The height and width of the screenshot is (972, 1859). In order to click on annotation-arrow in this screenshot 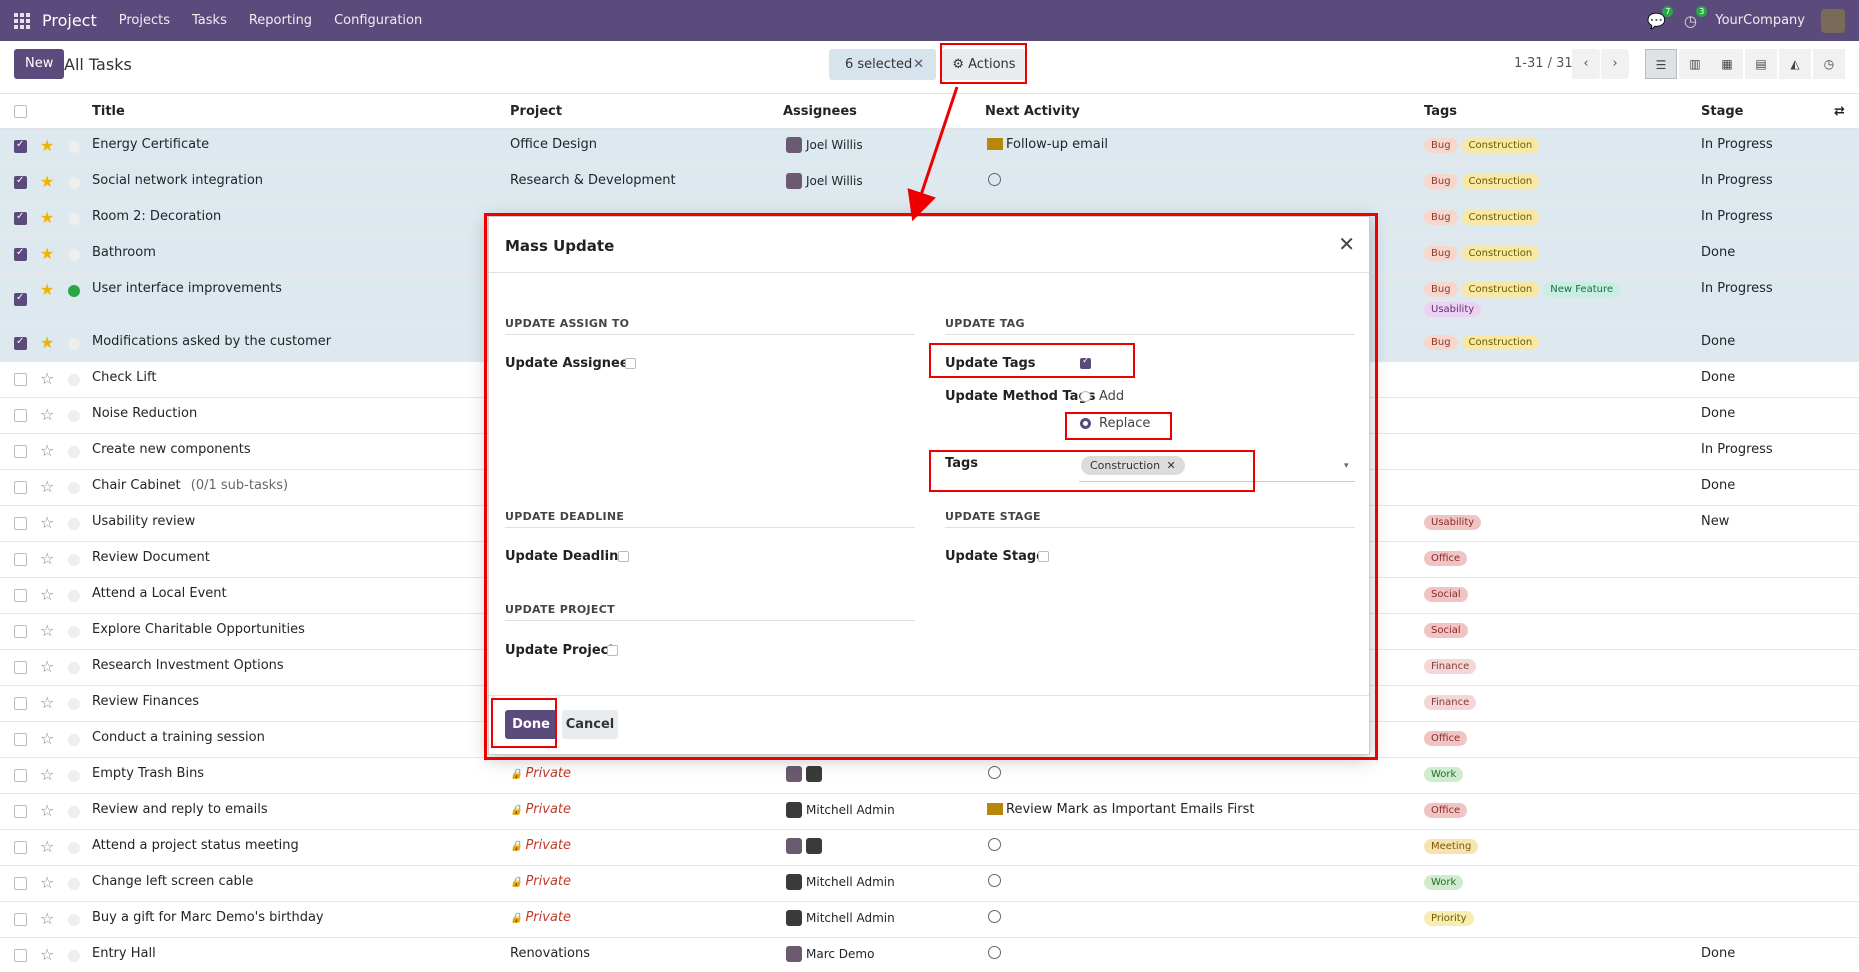, I will do `click(933, 154)`.